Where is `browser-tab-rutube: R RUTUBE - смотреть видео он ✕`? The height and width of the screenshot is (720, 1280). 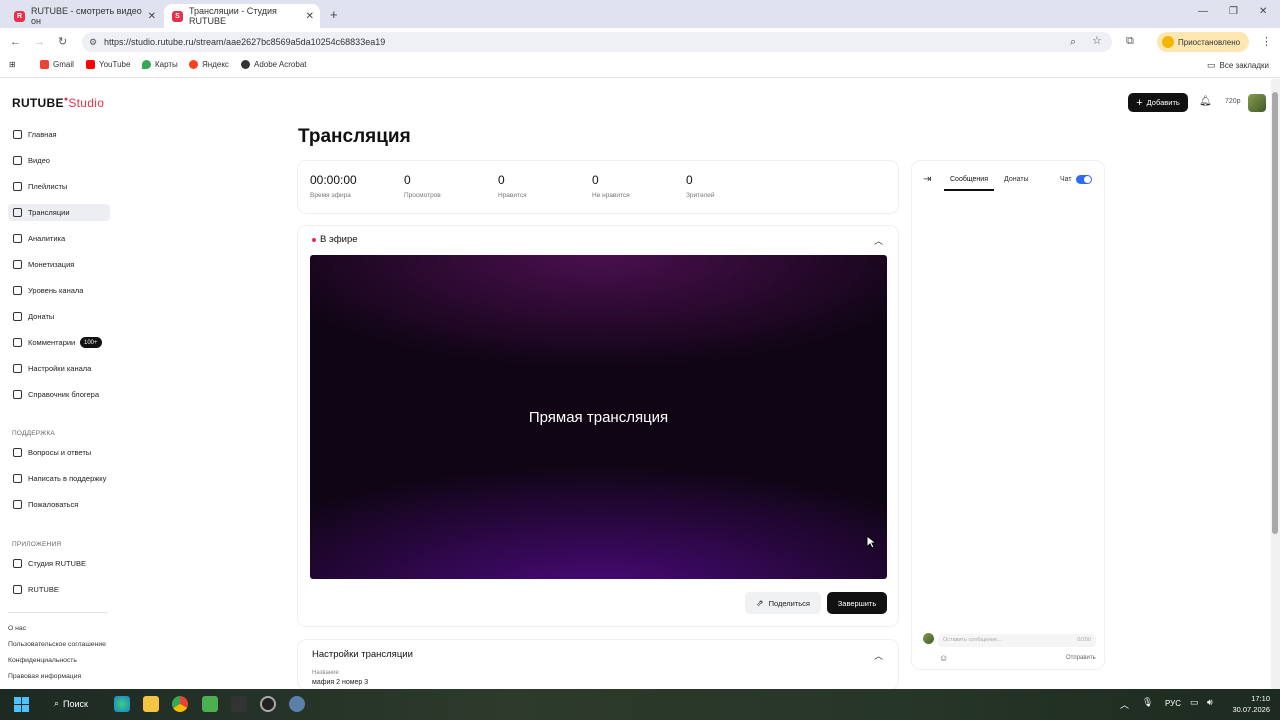 browser-tab-rutube: R RUTUBE - смотреть видео он ✕ is located at coordinates (84, 16).